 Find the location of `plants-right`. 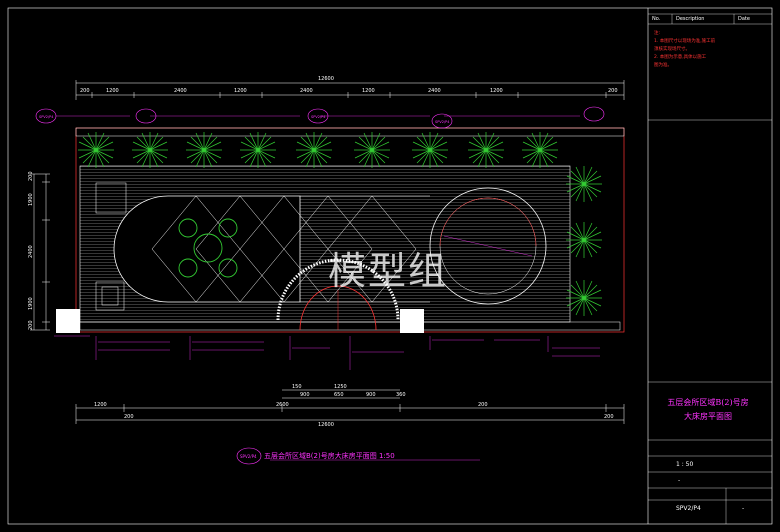

plants-right is located at coordinates (584, 241).